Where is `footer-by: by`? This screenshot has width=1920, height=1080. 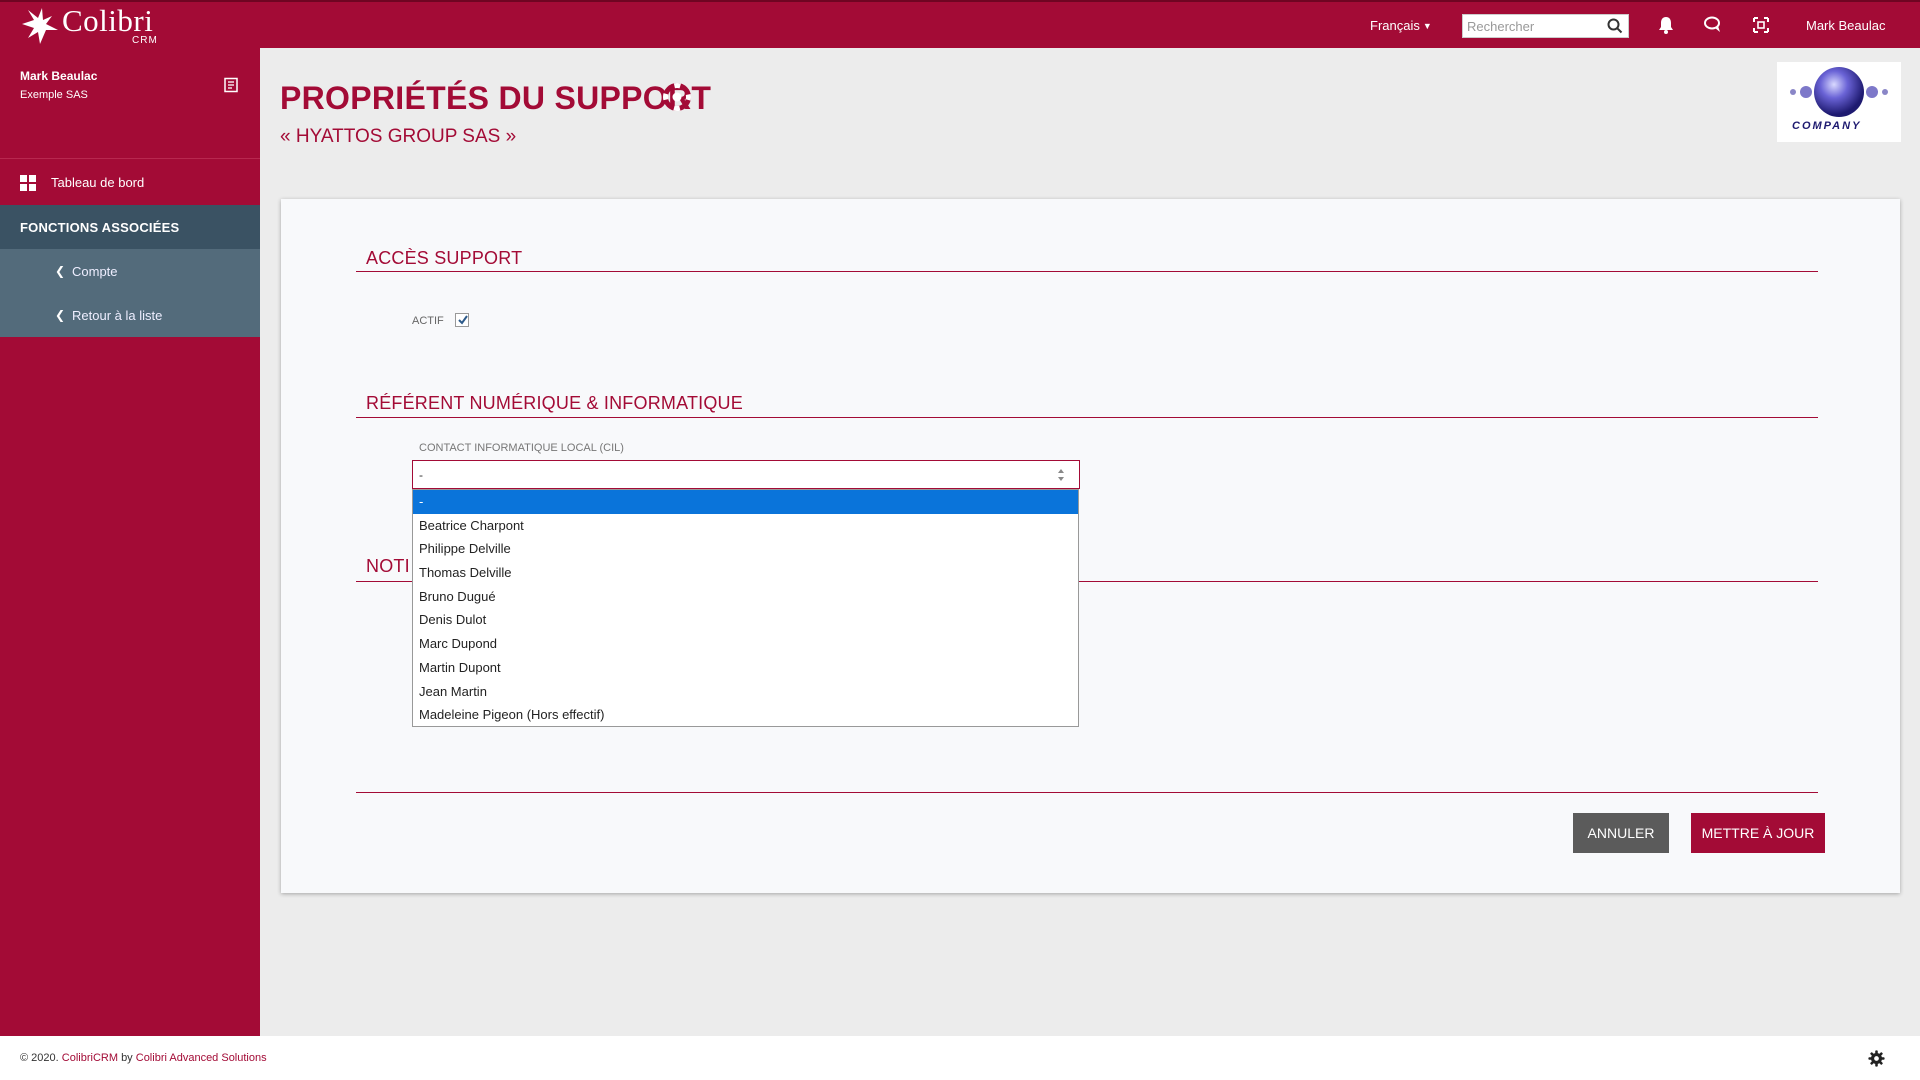 footer-by: by is located at coordinates (127, 1058).